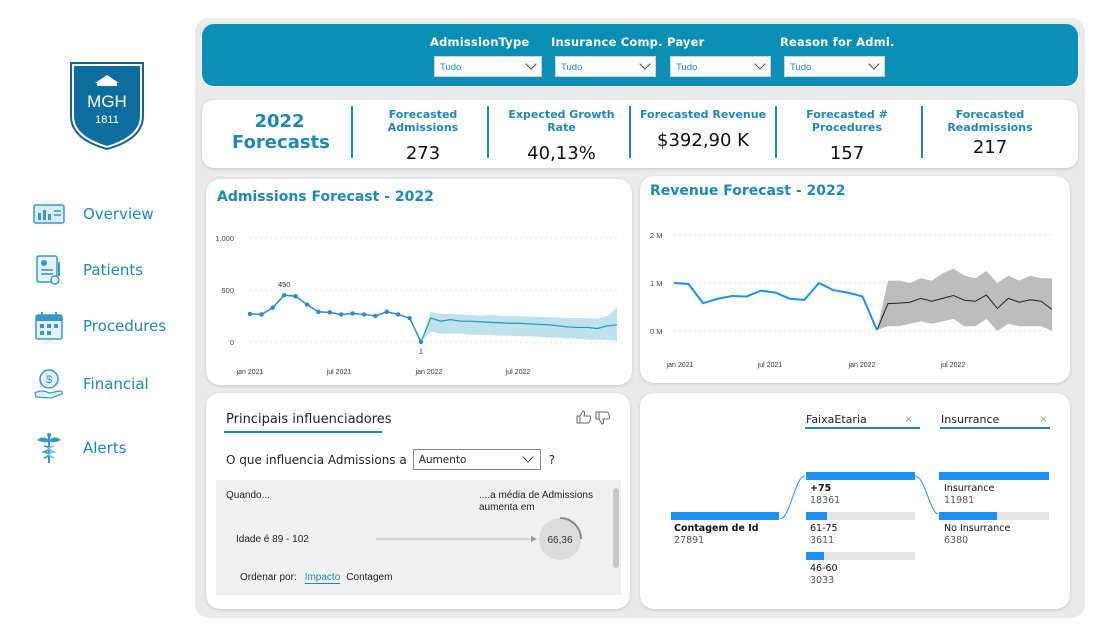 This screenshot has width=1102, height=633. Describe the element at coordinates (279, 121) in the screenshot. I see `kpi-year: 2022` at that location.